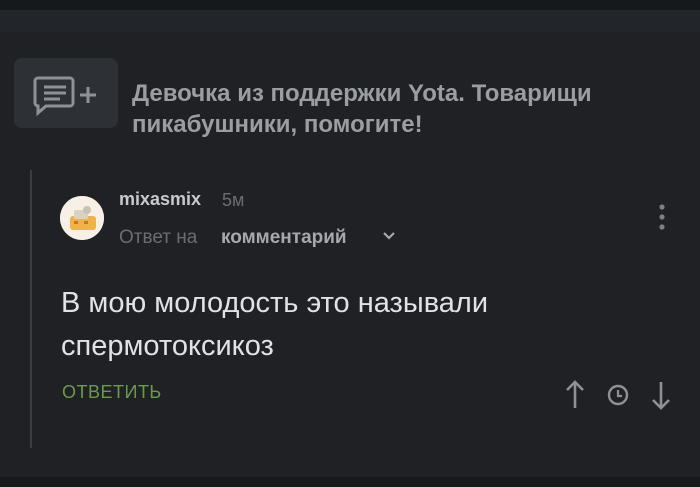 This screenshot has height=487, width=700. Describe the element at coordinates (66, 93) in the screenshot. I see `add-comment-icon` at that location.